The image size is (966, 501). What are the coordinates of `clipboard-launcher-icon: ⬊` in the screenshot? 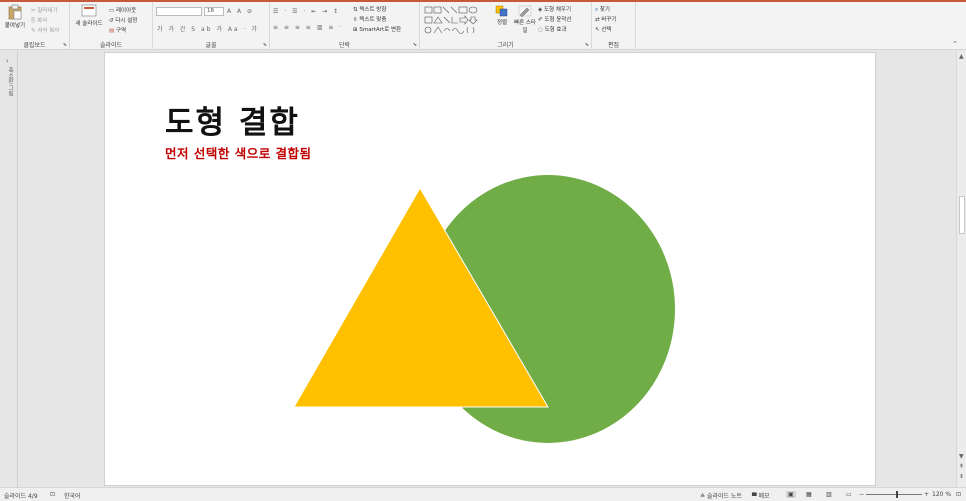 It's located at (65, 45).